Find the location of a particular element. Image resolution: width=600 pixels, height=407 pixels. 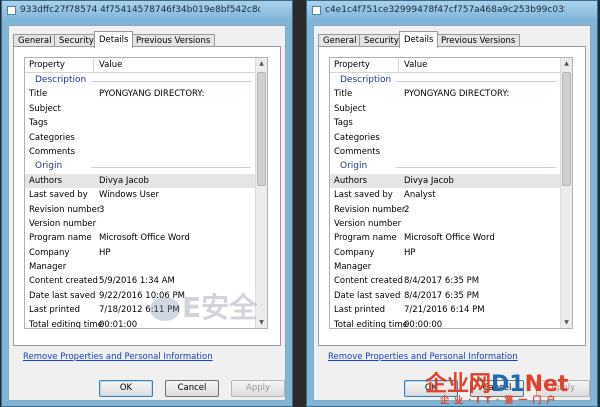

property-row: Last saved by Windows User is located at coordinates (141, 195).